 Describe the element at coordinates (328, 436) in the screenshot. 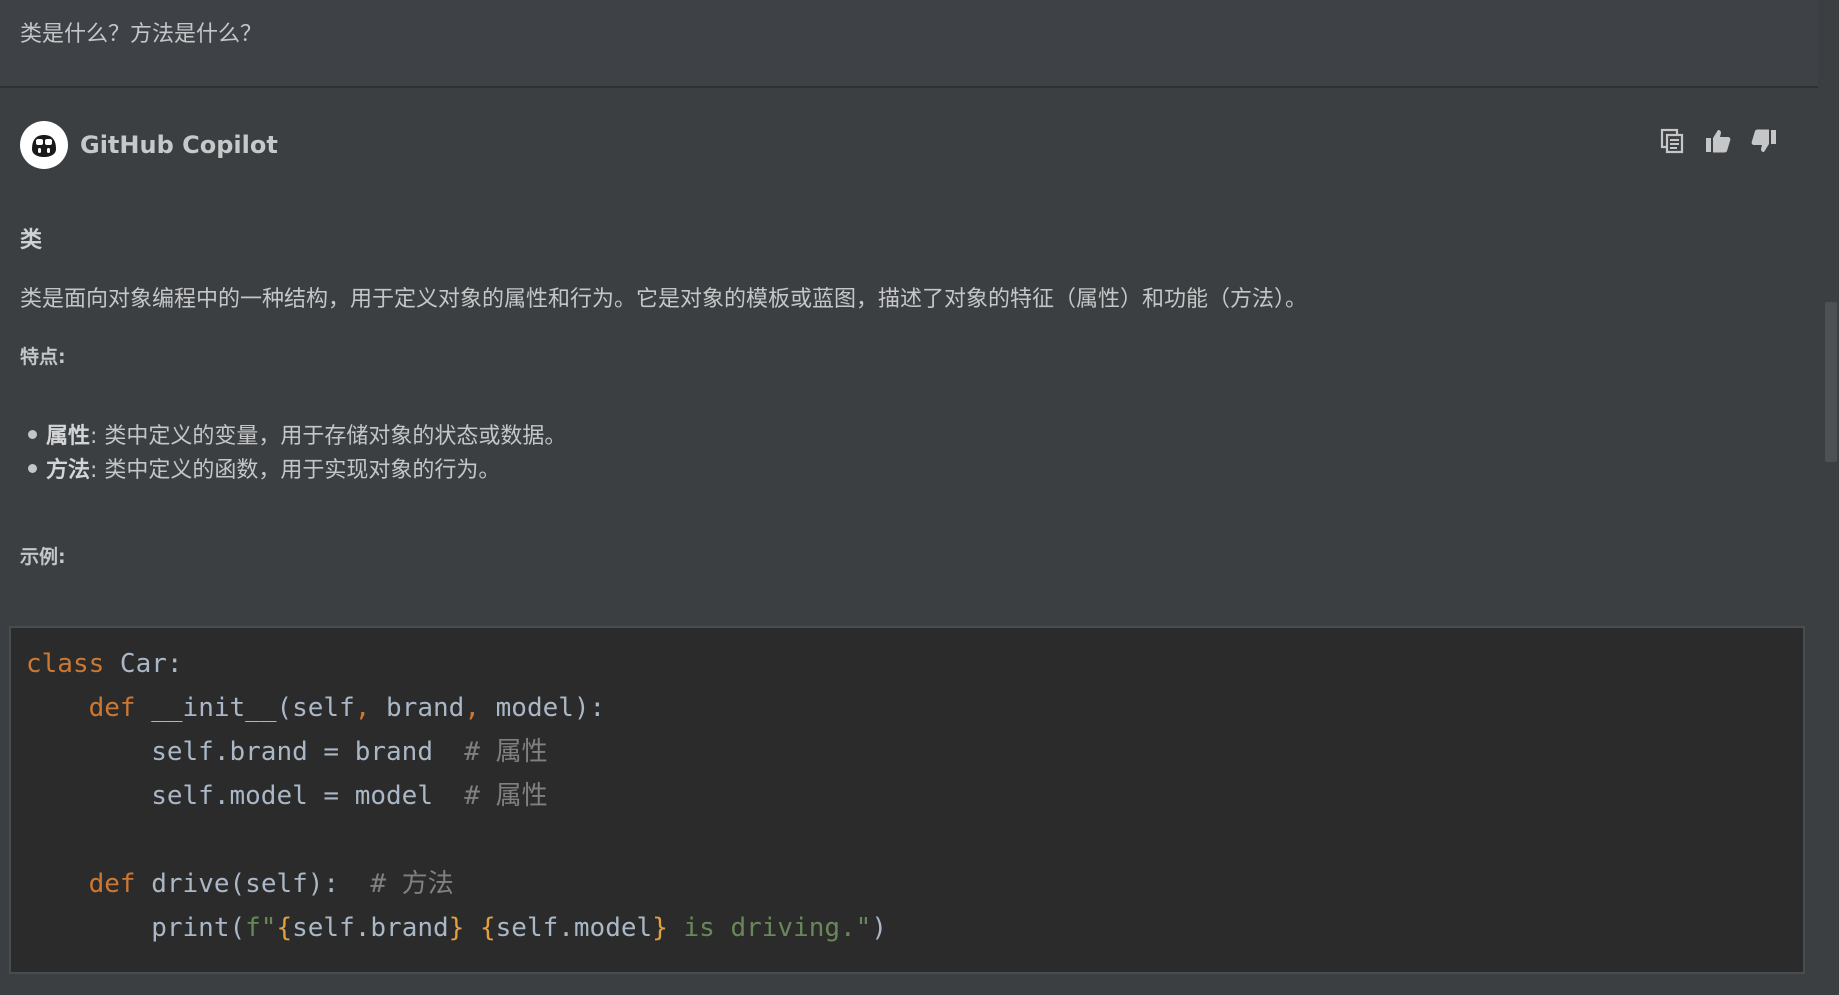

I see `bullet-desc: : 类中定义的变量，用于存储对象的状态或数据。` at that location.